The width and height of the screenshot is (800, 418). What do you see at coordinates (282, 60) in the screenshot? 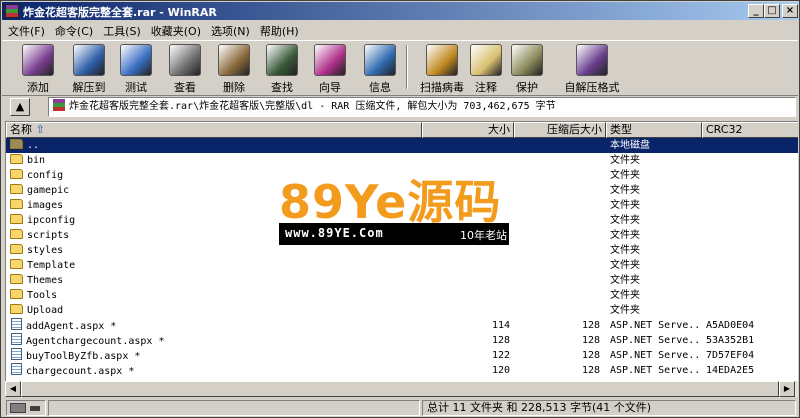
I see `find-binoculars-icon` at bounding box center [282, 60].